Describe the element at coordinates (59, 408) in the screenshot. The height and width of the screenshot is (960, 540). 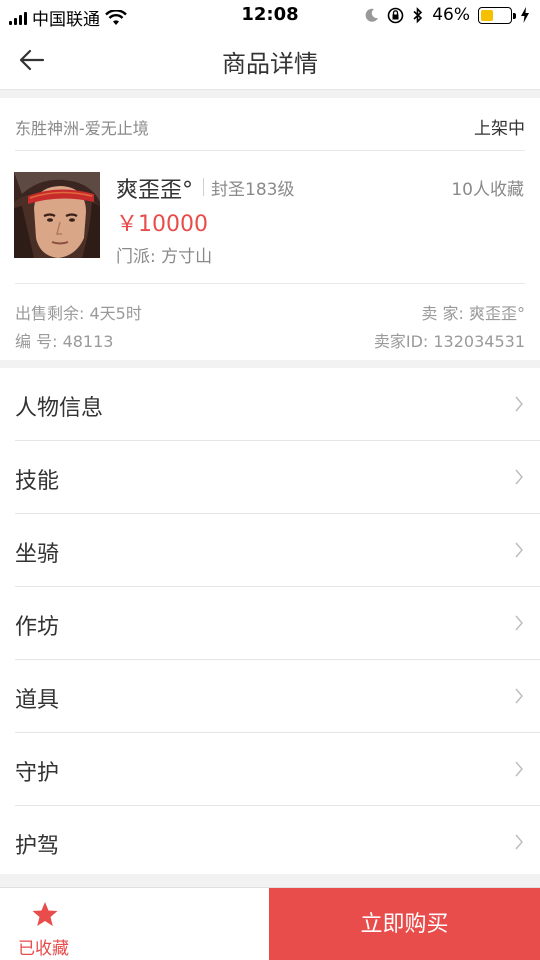
I see `menu-item-label: 人物信息` at that location.